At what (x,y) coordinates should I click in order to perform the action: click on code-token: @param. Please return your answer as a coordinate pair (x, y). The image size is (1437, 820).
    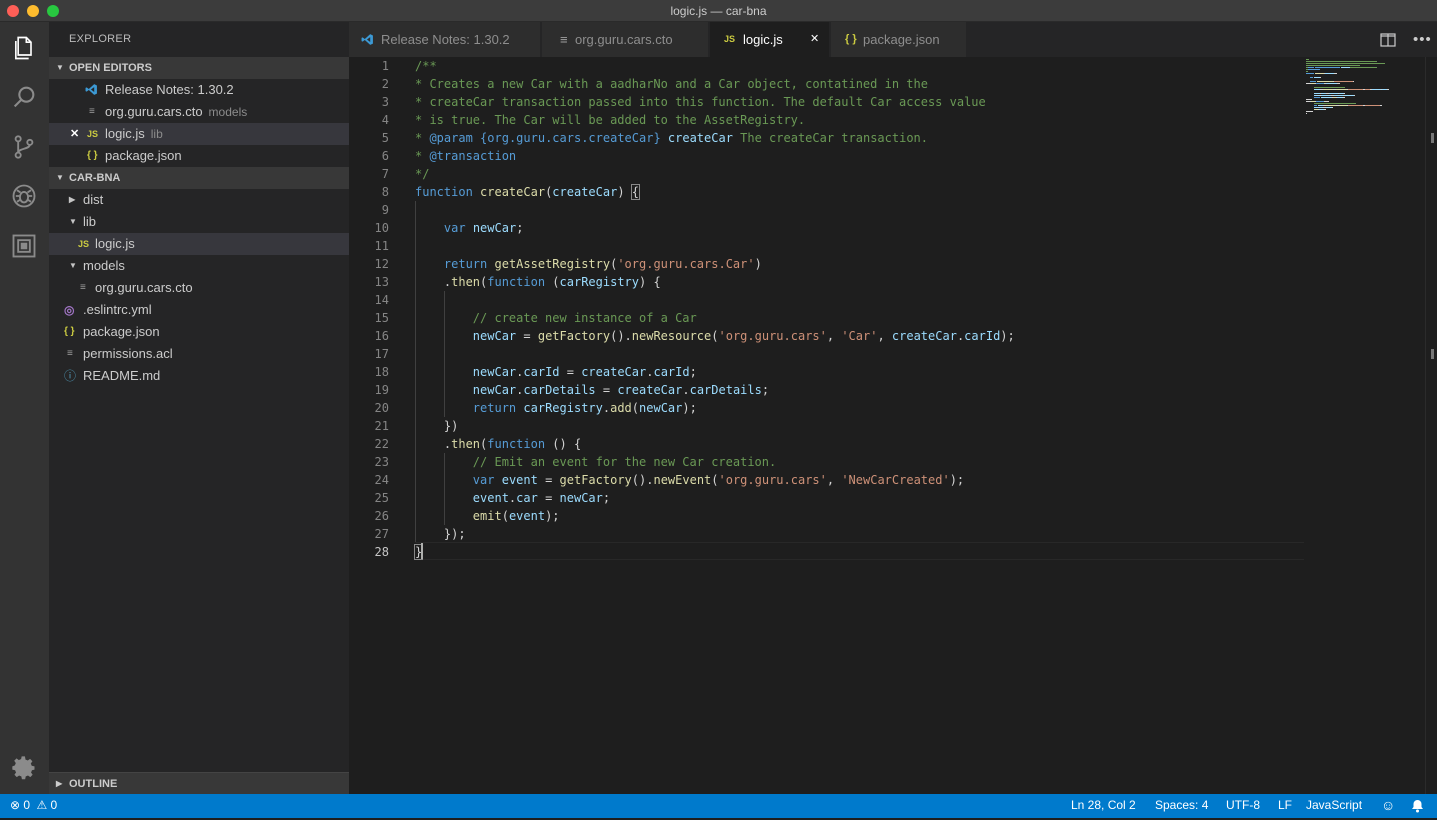
    Looking at the image, I should click on (451, 138).